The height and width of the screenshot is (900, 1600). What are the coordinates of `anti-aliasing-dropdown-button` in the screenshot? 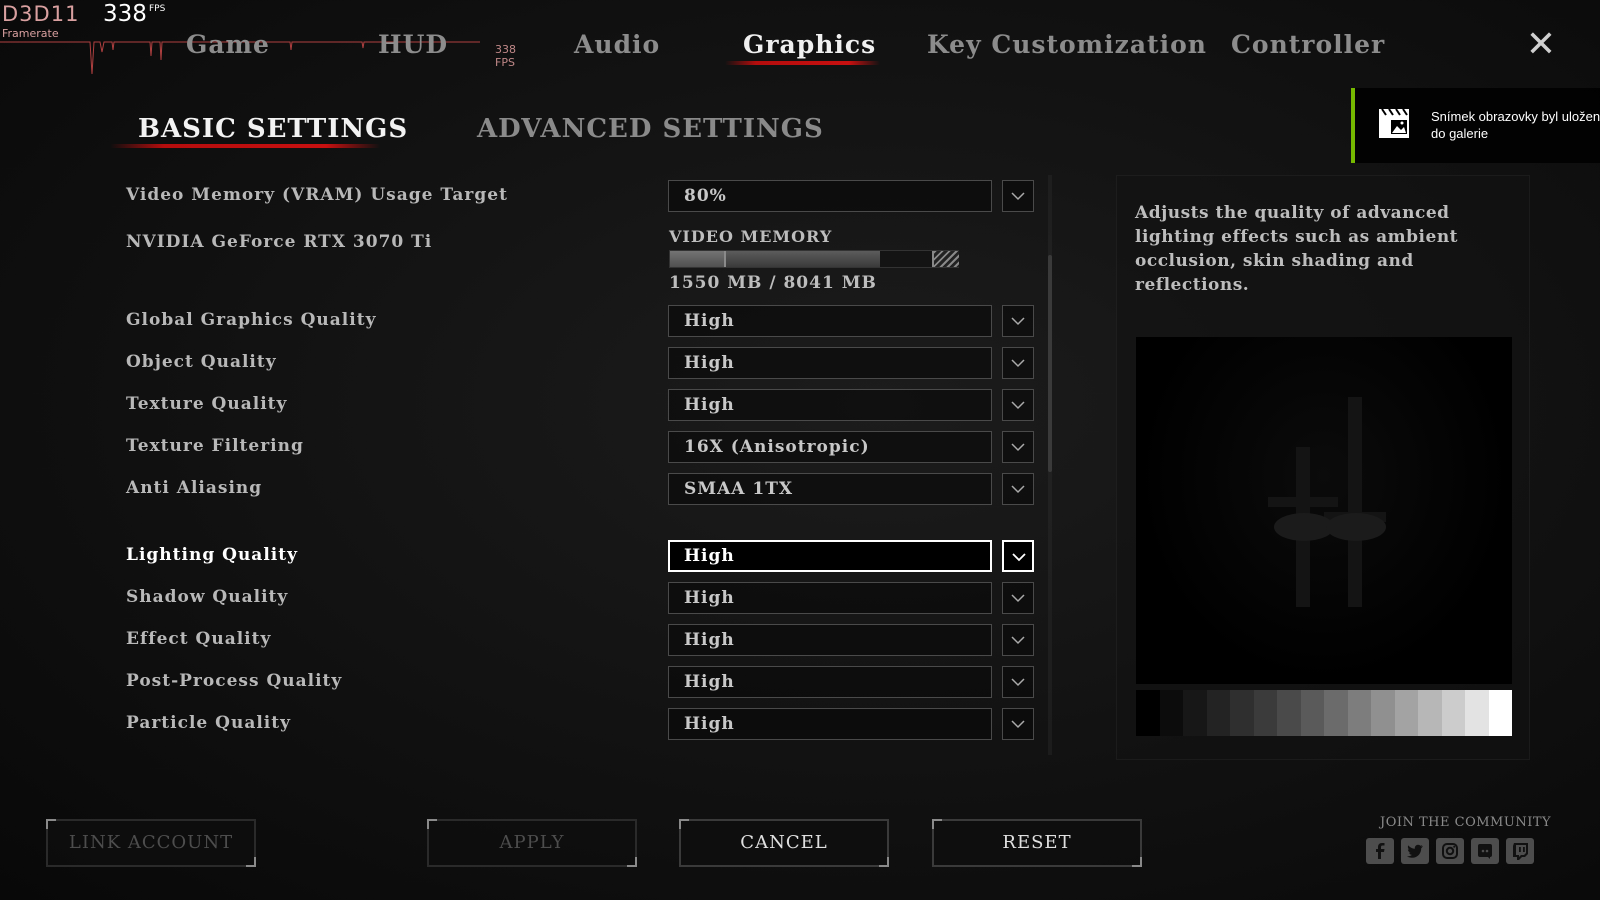 It's located at (1018, 489).